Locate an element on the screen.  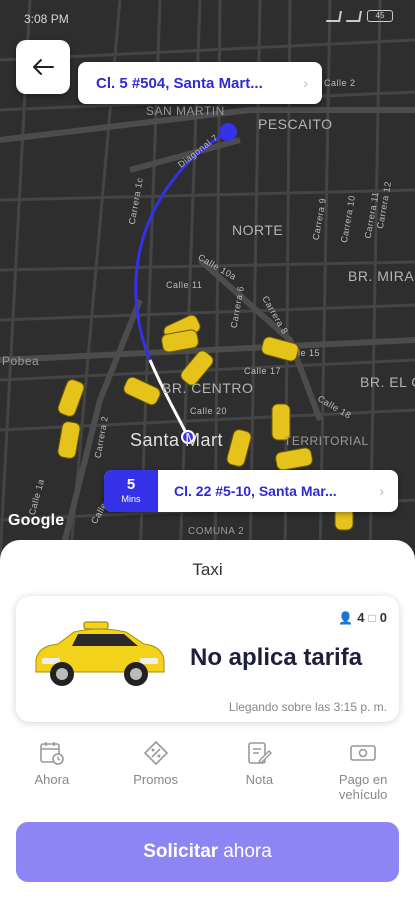
capacity-info: 👤 4 □ 0 is located at coordinates (362, 617).